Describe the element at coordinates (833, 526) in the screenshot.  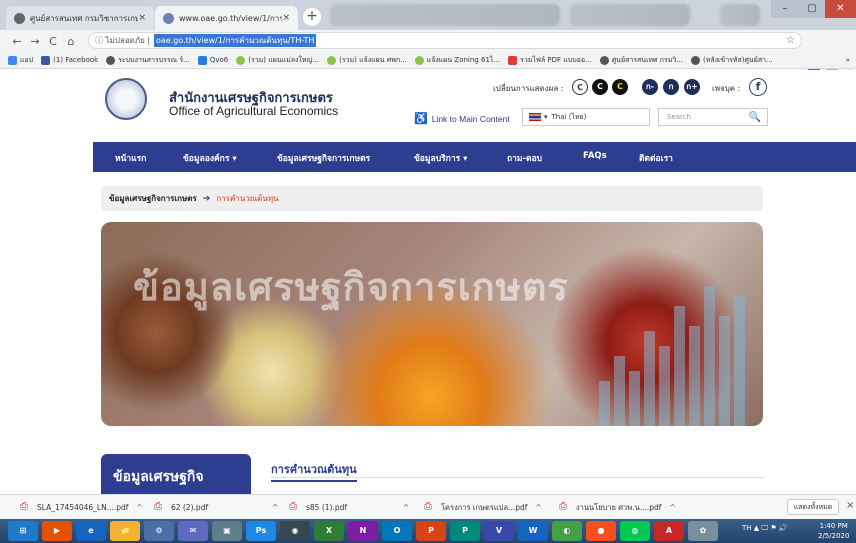
I see `clock-time: 1:40 PM` at that location.